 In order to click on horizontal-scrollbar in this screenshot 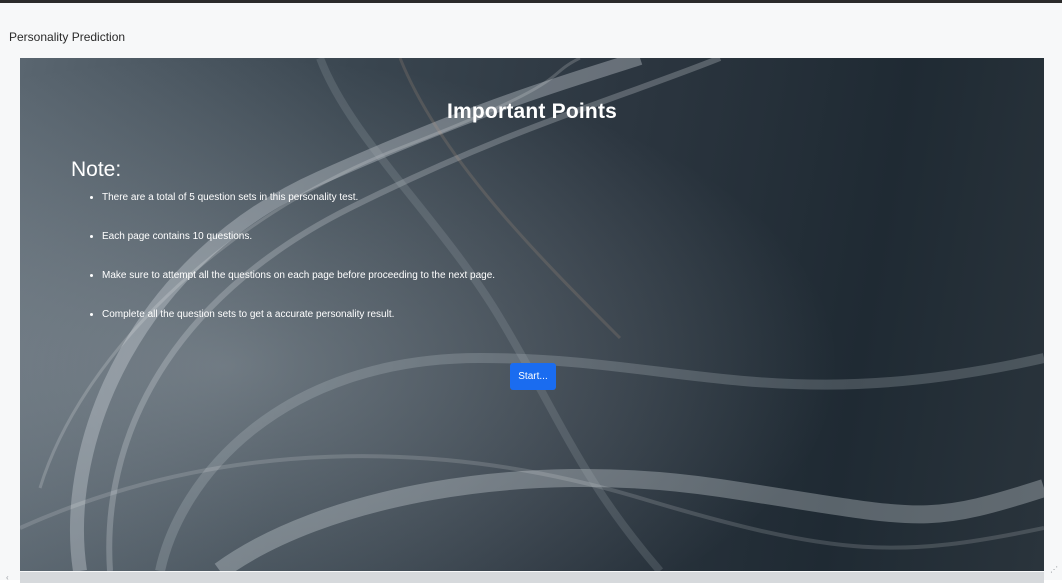, I will do `click(532, 577)`.